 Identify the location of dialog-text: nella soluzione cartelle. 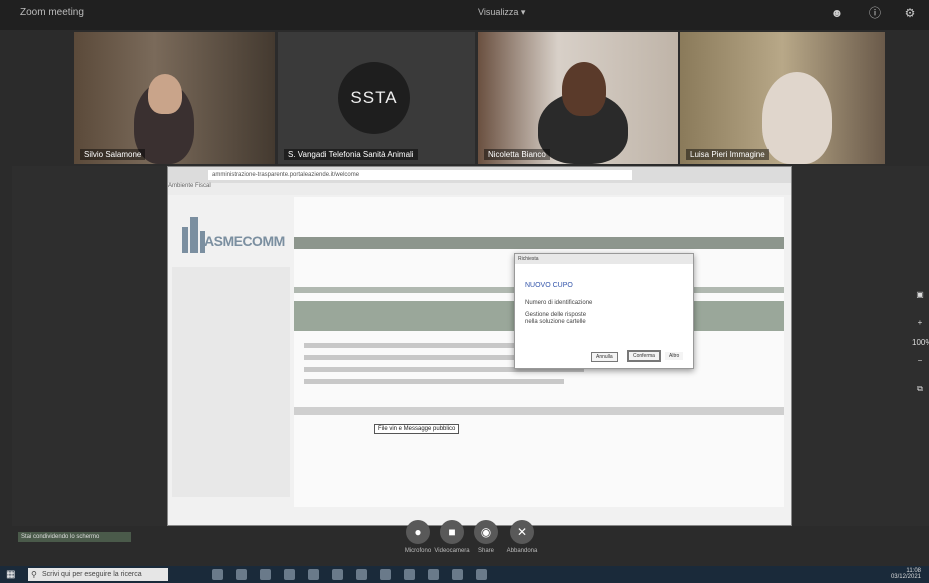
(555, 322).